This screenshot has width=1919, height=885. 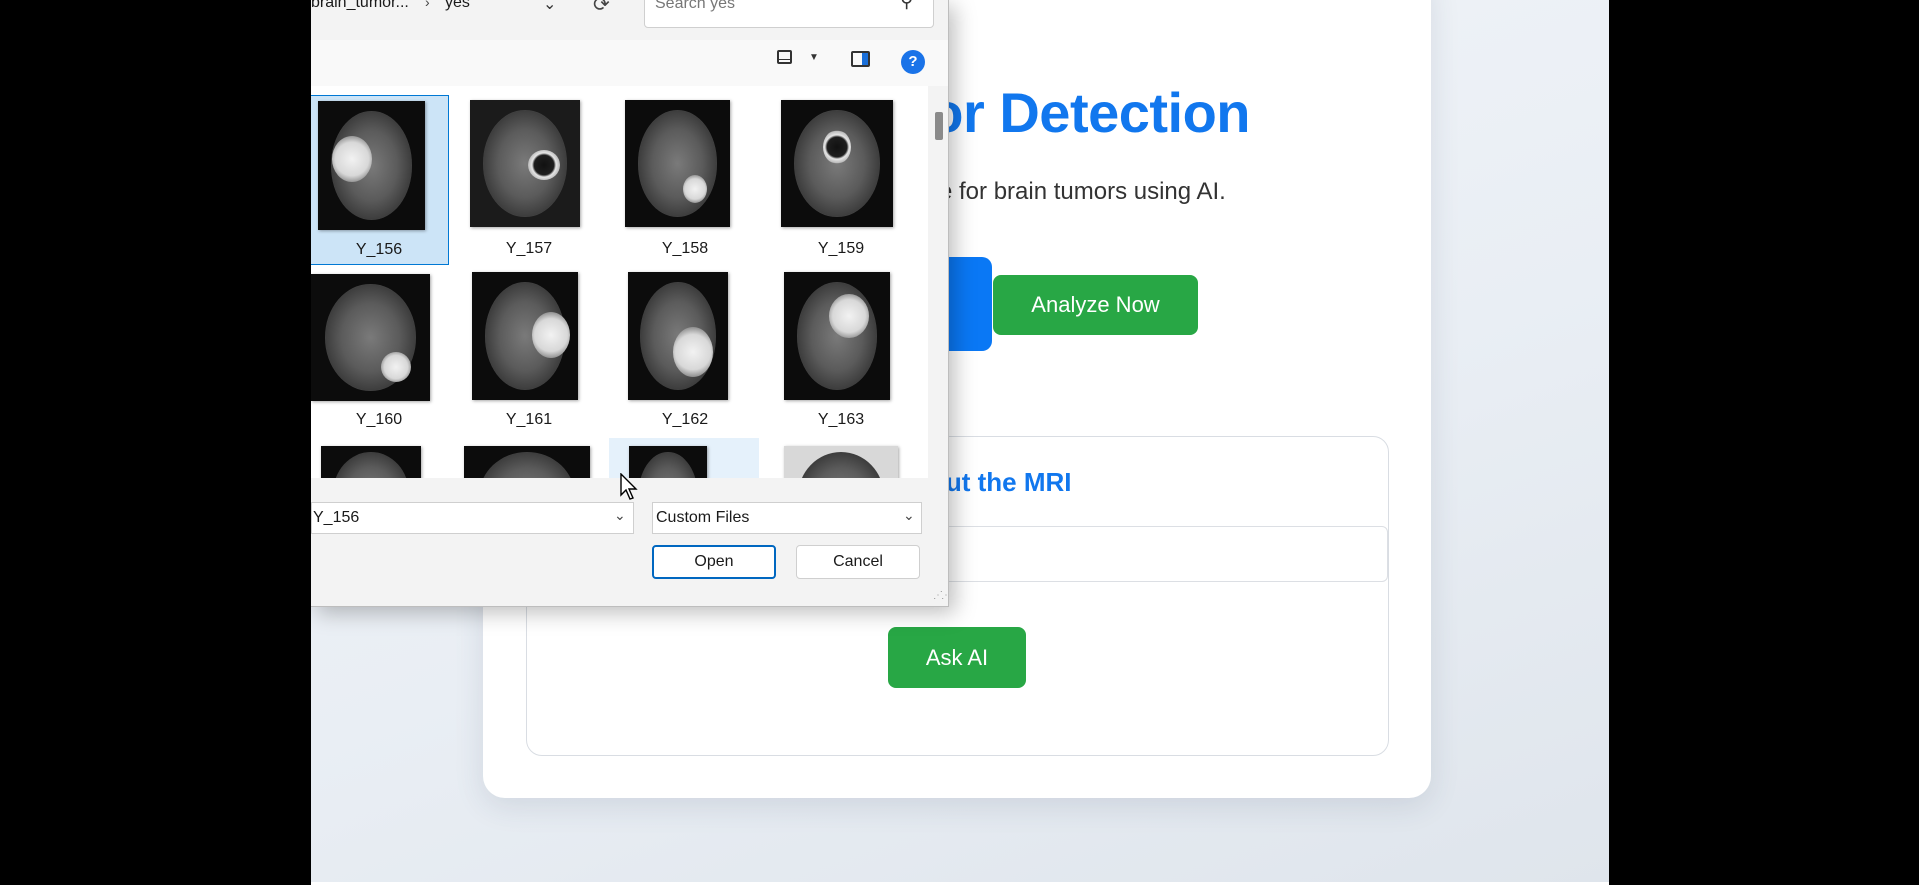 I want to click on file-item: Y_159, so click(x=841, y=180).